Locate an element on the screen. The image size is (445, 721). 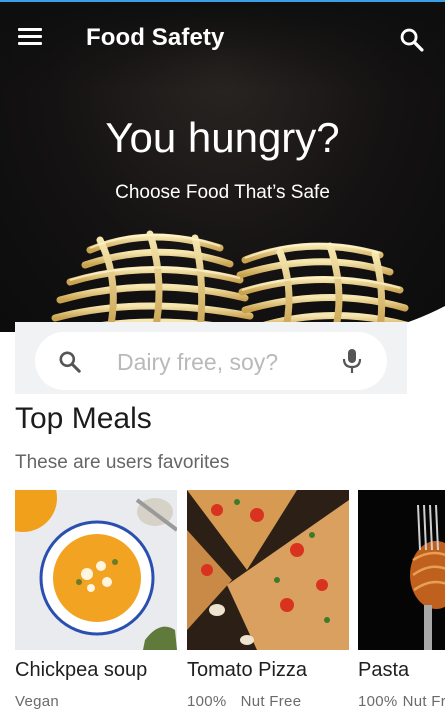
meal-card-chickpea-soup: Chickpea soup Vegan is located at coordinates (96, 600).